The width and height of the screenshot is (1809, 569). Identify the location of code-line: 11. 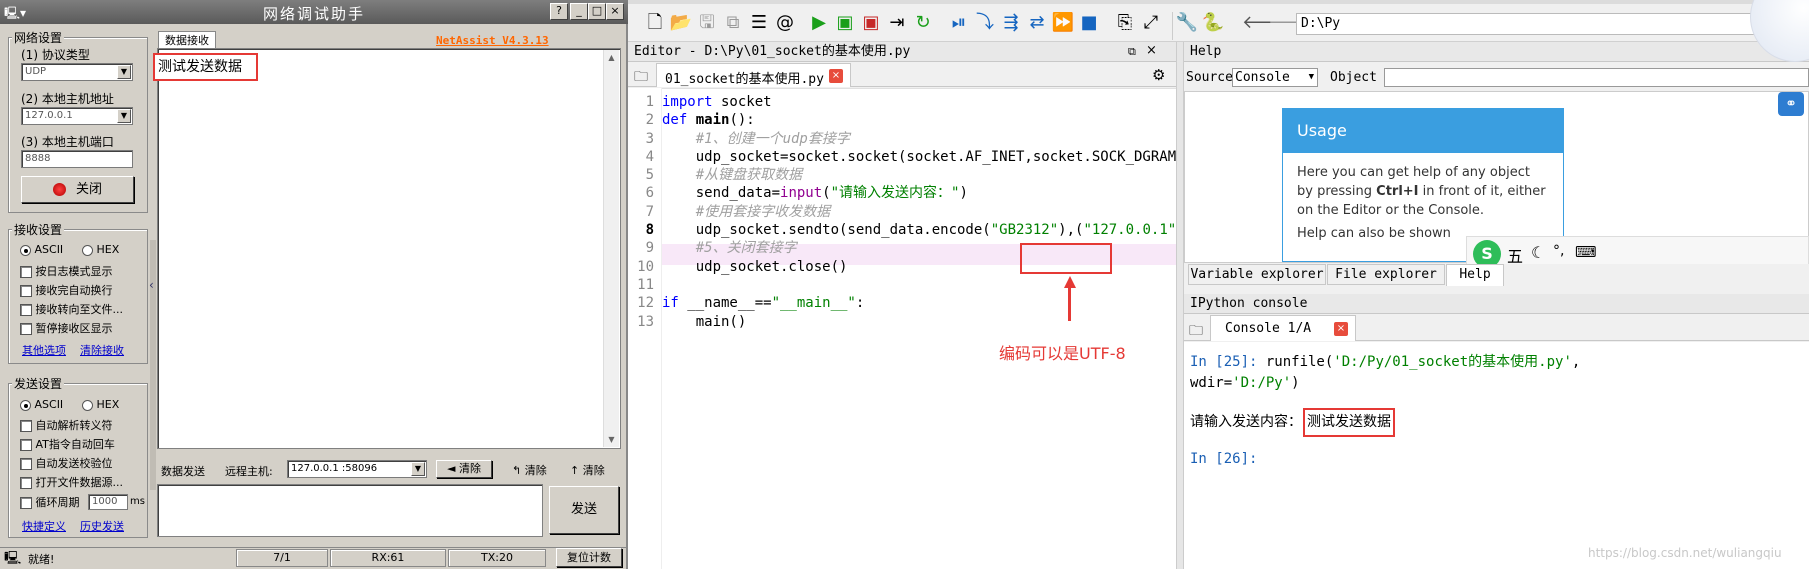
(902, 285).